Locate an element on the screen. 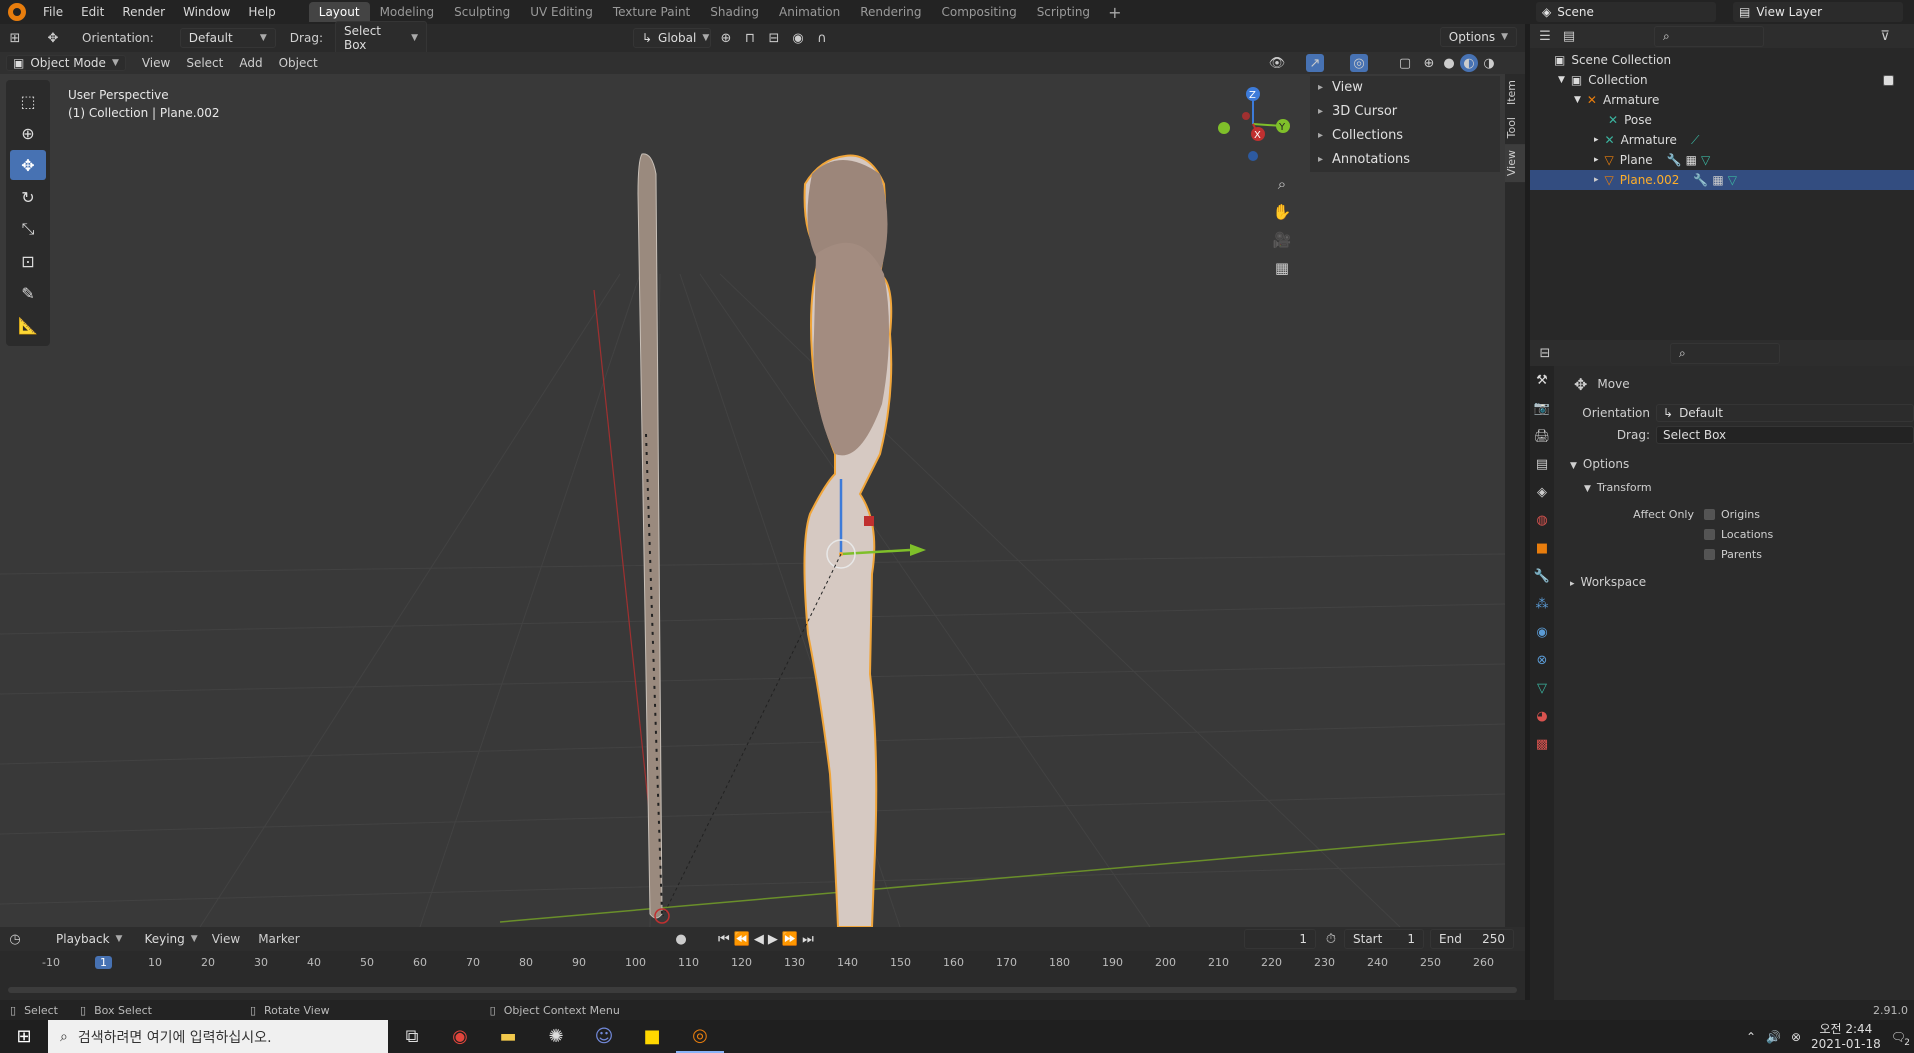  npanel-annotations: Annotations is located at coordinates (1405, 160).